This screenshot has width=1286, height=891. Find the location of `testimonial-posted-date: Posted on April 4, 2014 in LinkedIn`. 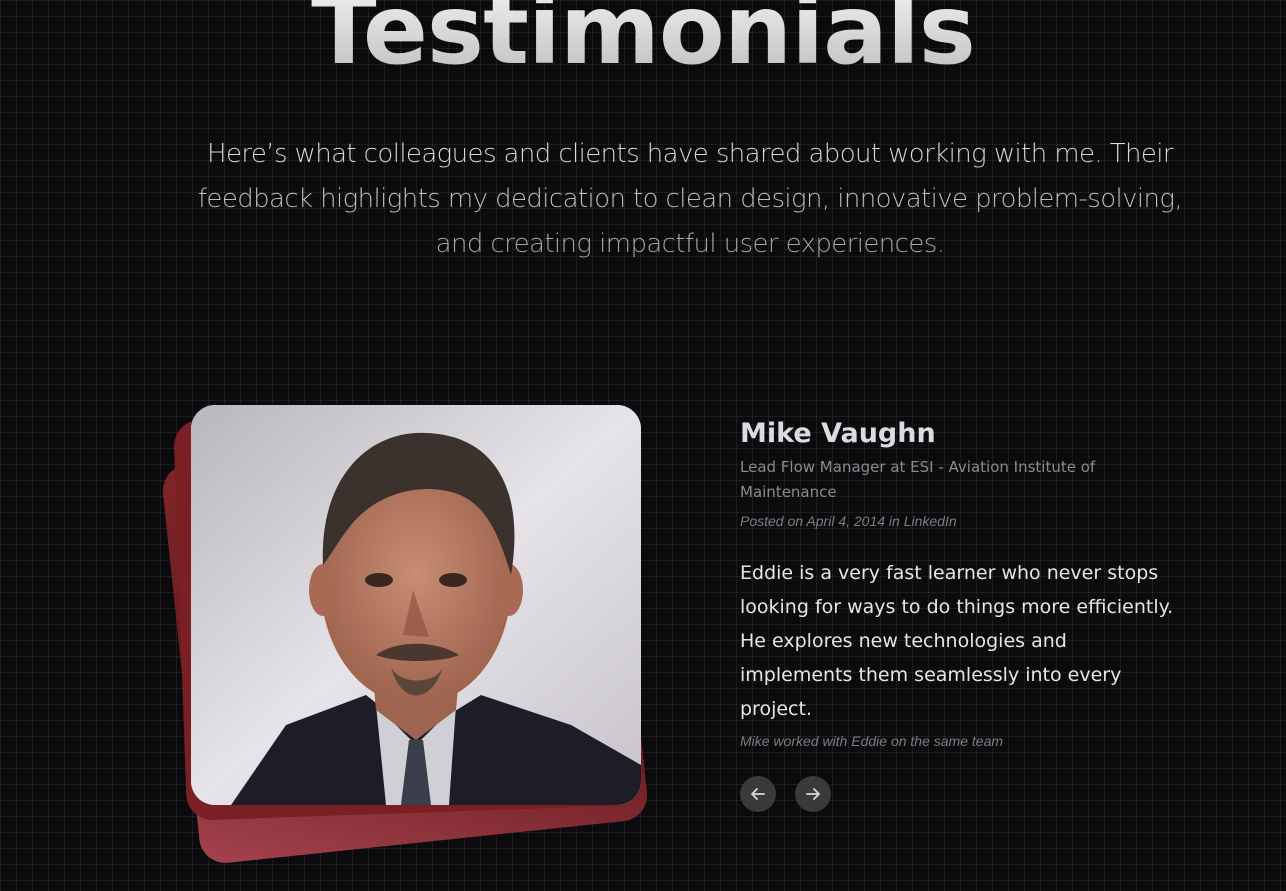

testimonial-posted-date: Posted on April 4, 2014 in LinkedIn is located at coordinates (848, 521).